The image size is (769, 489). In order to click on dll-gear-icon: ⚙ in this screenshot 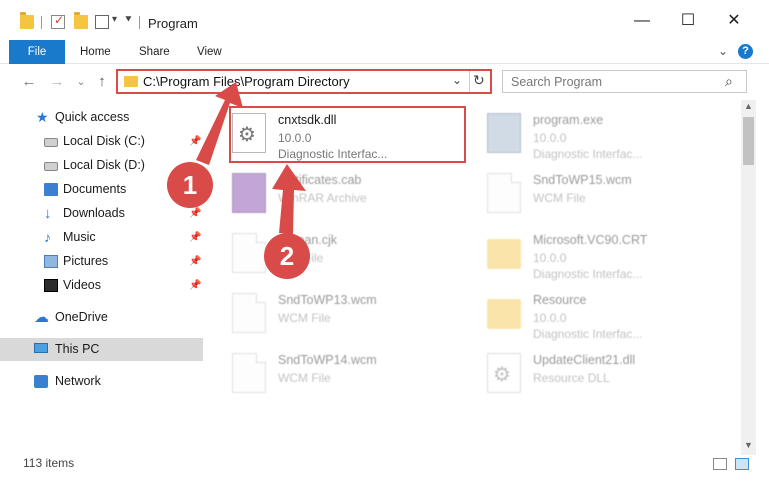, I will do `click(504, 373)`.